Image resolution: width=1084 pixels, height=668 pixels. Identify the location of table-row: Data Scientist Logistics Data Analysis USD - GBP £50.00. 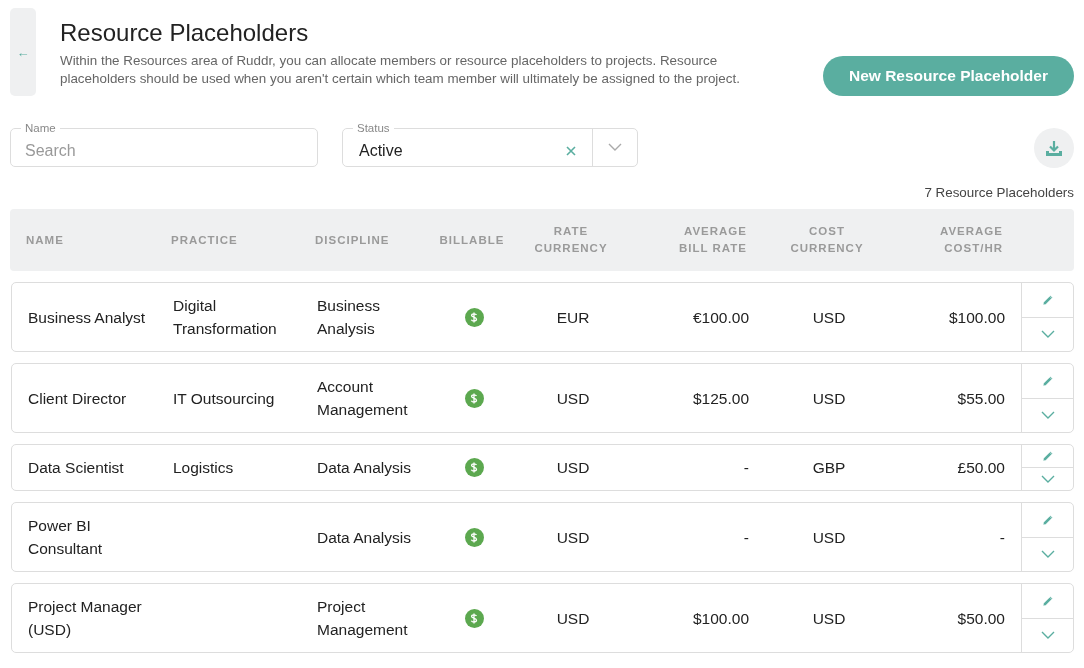
(542, 467).